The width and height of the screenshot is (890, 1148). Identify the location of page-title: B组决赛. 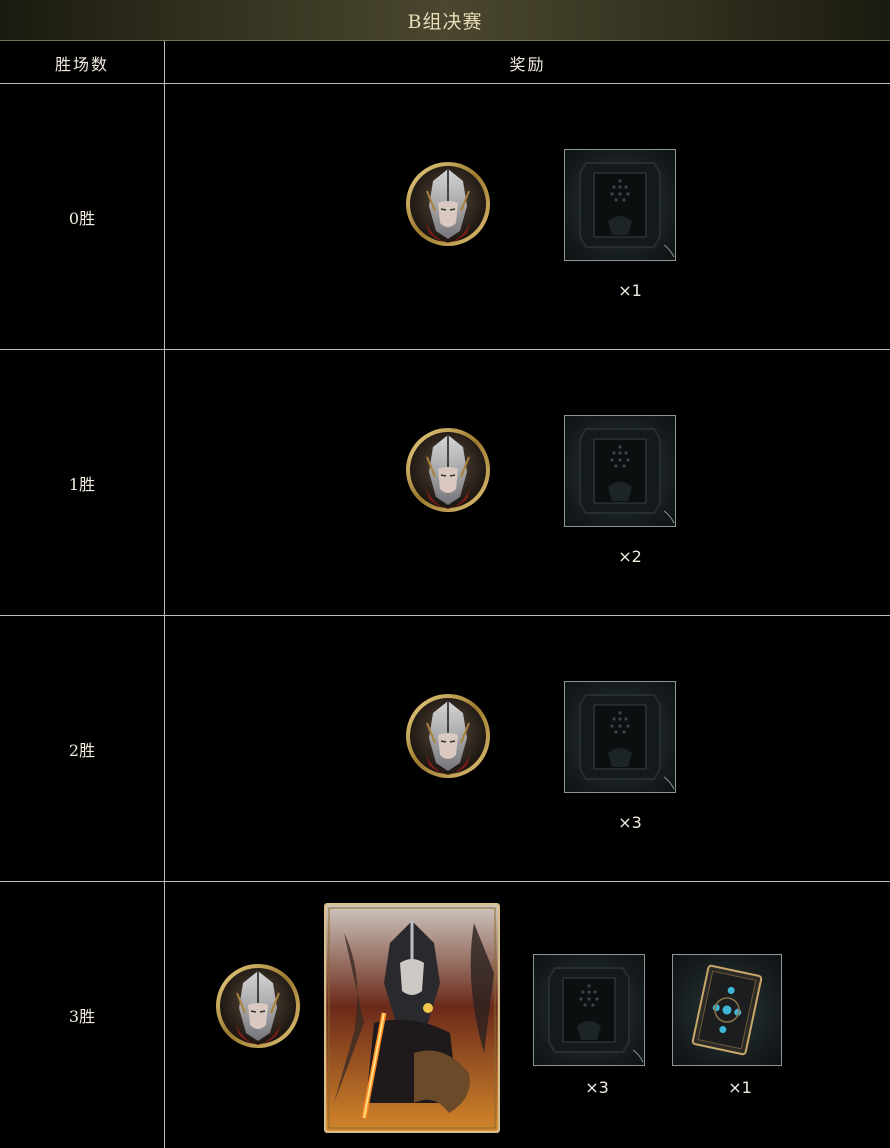
(445, 21).